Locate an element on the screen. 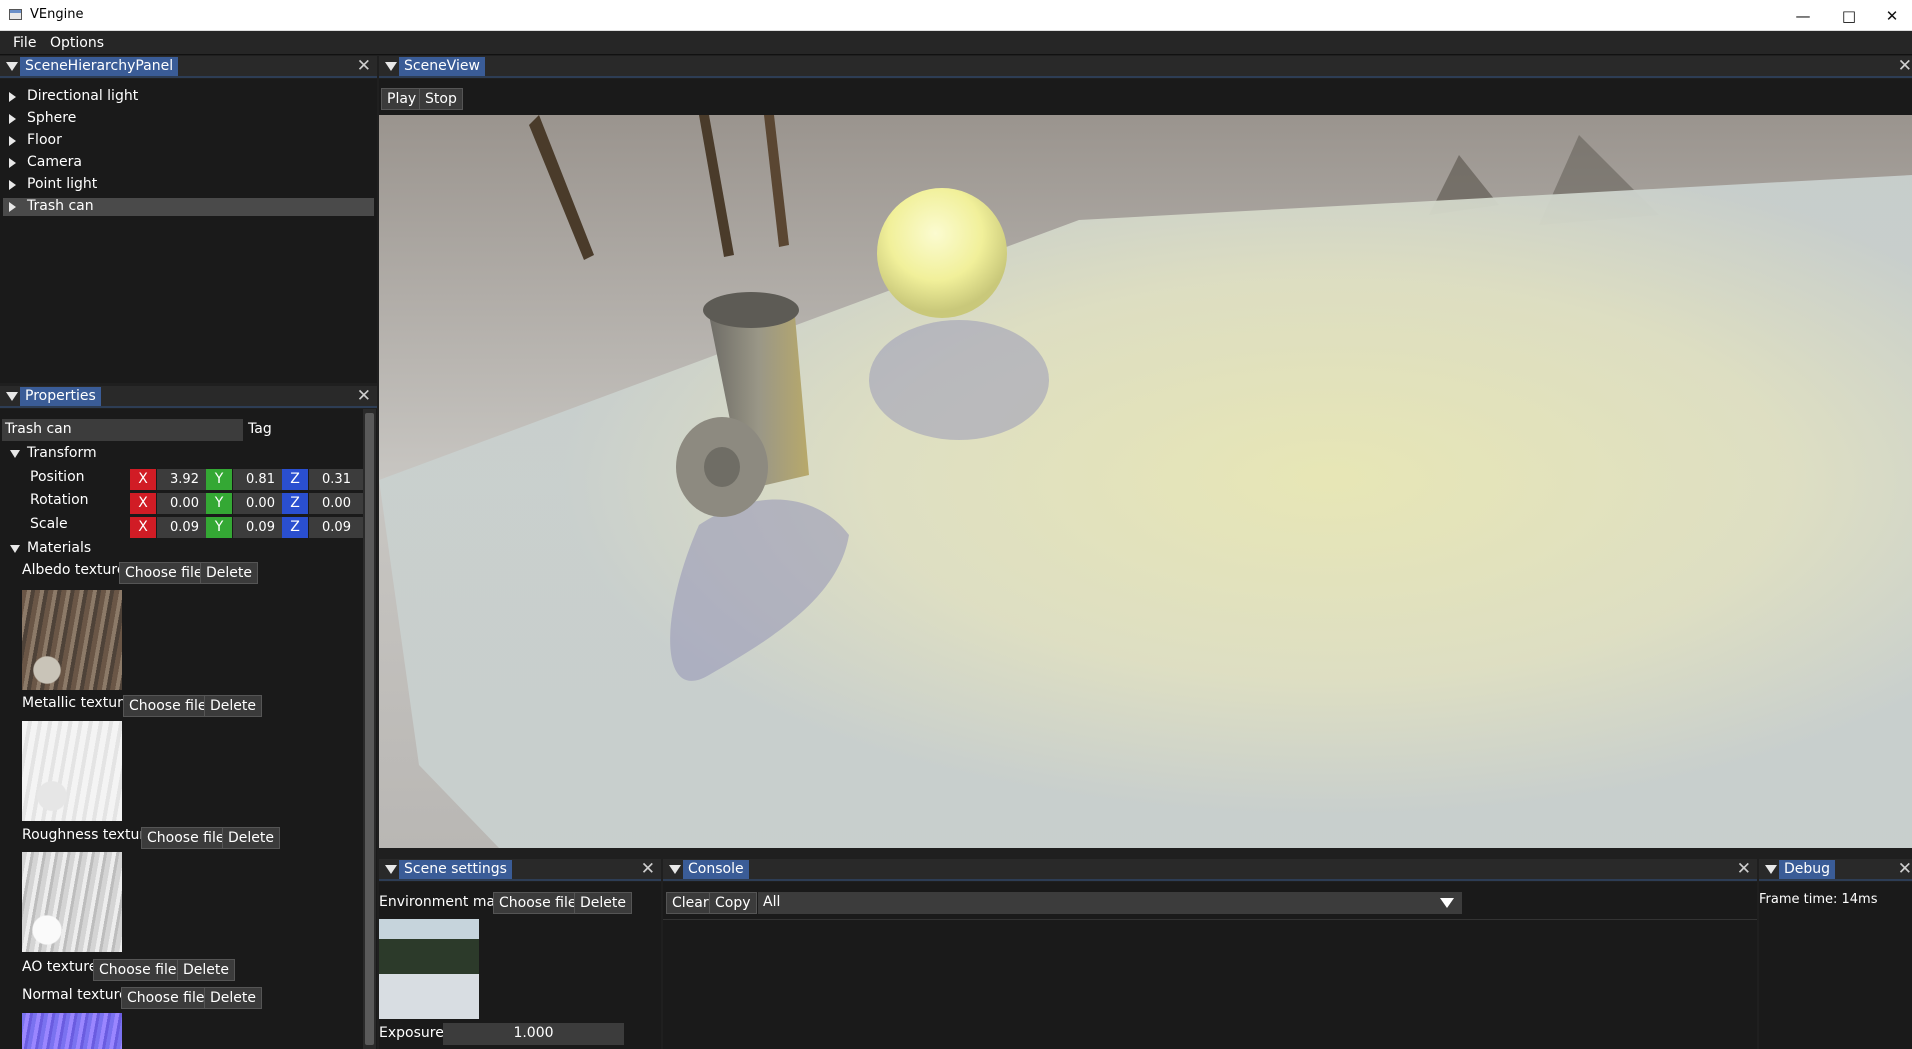 The height and width of the screenshot is (1049, 1912). transform-collapse-icon is located at coordinates (15, 454).